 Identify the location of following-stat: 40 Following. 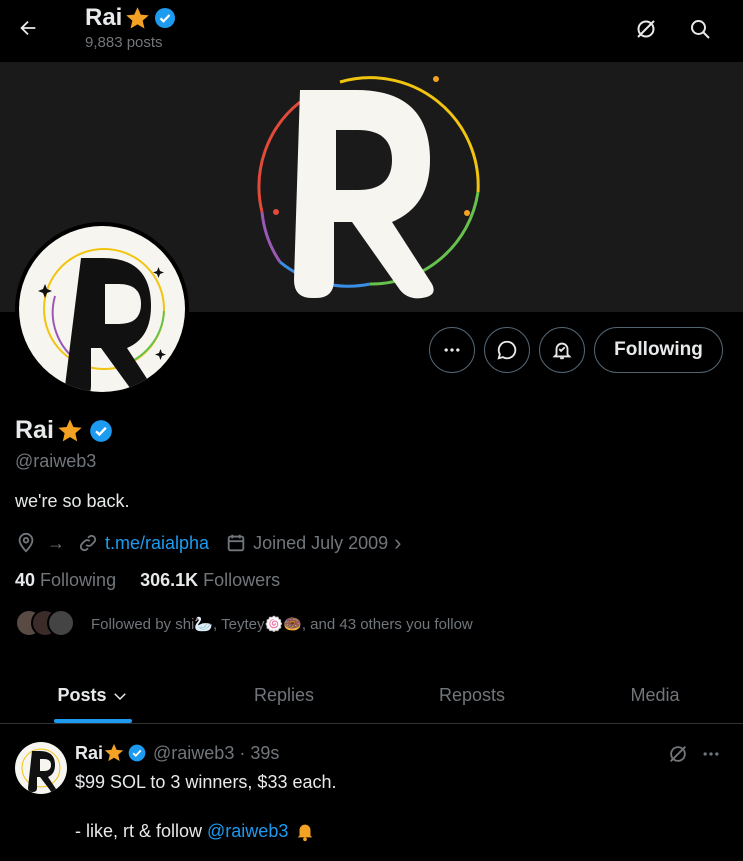
(65, 580).